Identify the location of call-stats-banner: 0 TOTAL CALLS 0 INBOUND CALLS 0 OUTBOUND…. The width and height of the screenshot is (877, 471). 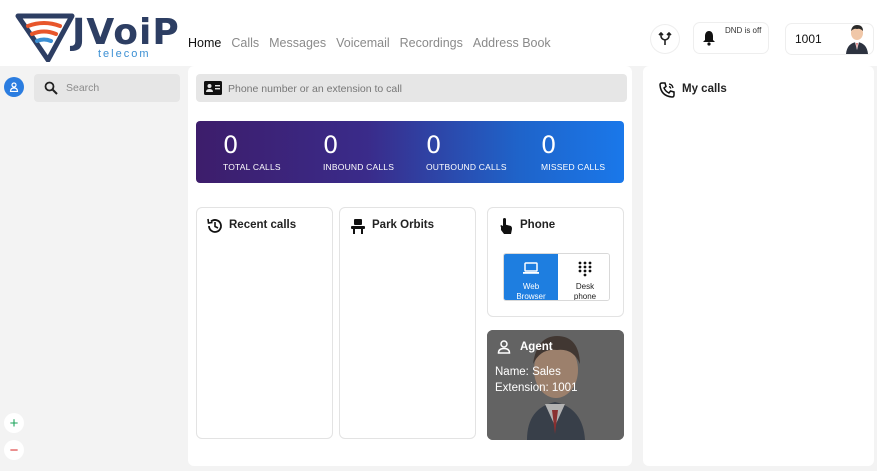
(410, 152).